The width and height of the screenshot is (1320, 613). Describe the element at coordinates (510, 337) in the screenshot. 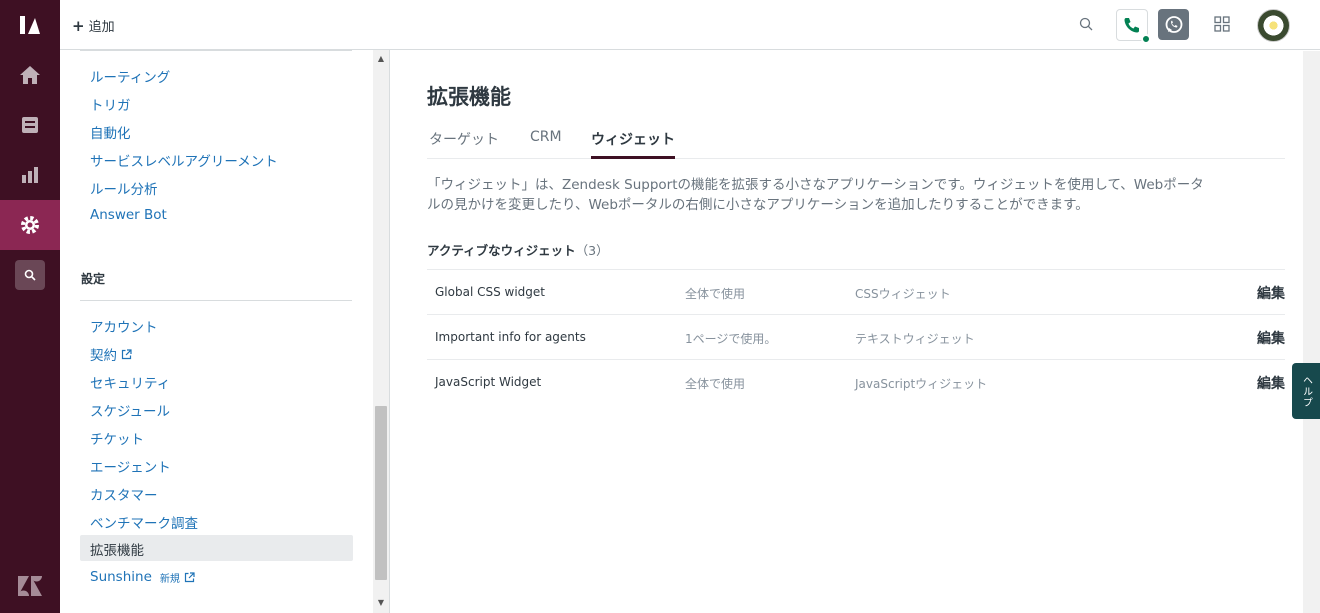

I see `widget-name: Important info for agents` at that location.